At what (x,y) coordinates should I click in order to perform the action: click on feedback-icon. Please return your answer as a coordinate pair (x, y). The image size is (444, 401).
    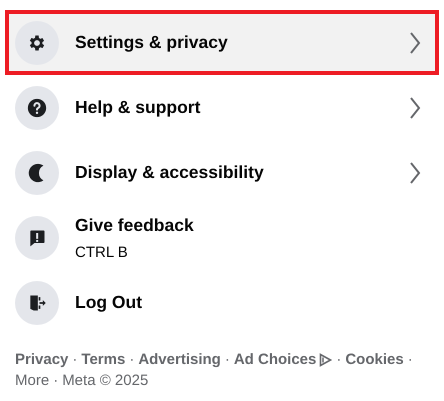
    Looking at the image, I should click on (37, 238).